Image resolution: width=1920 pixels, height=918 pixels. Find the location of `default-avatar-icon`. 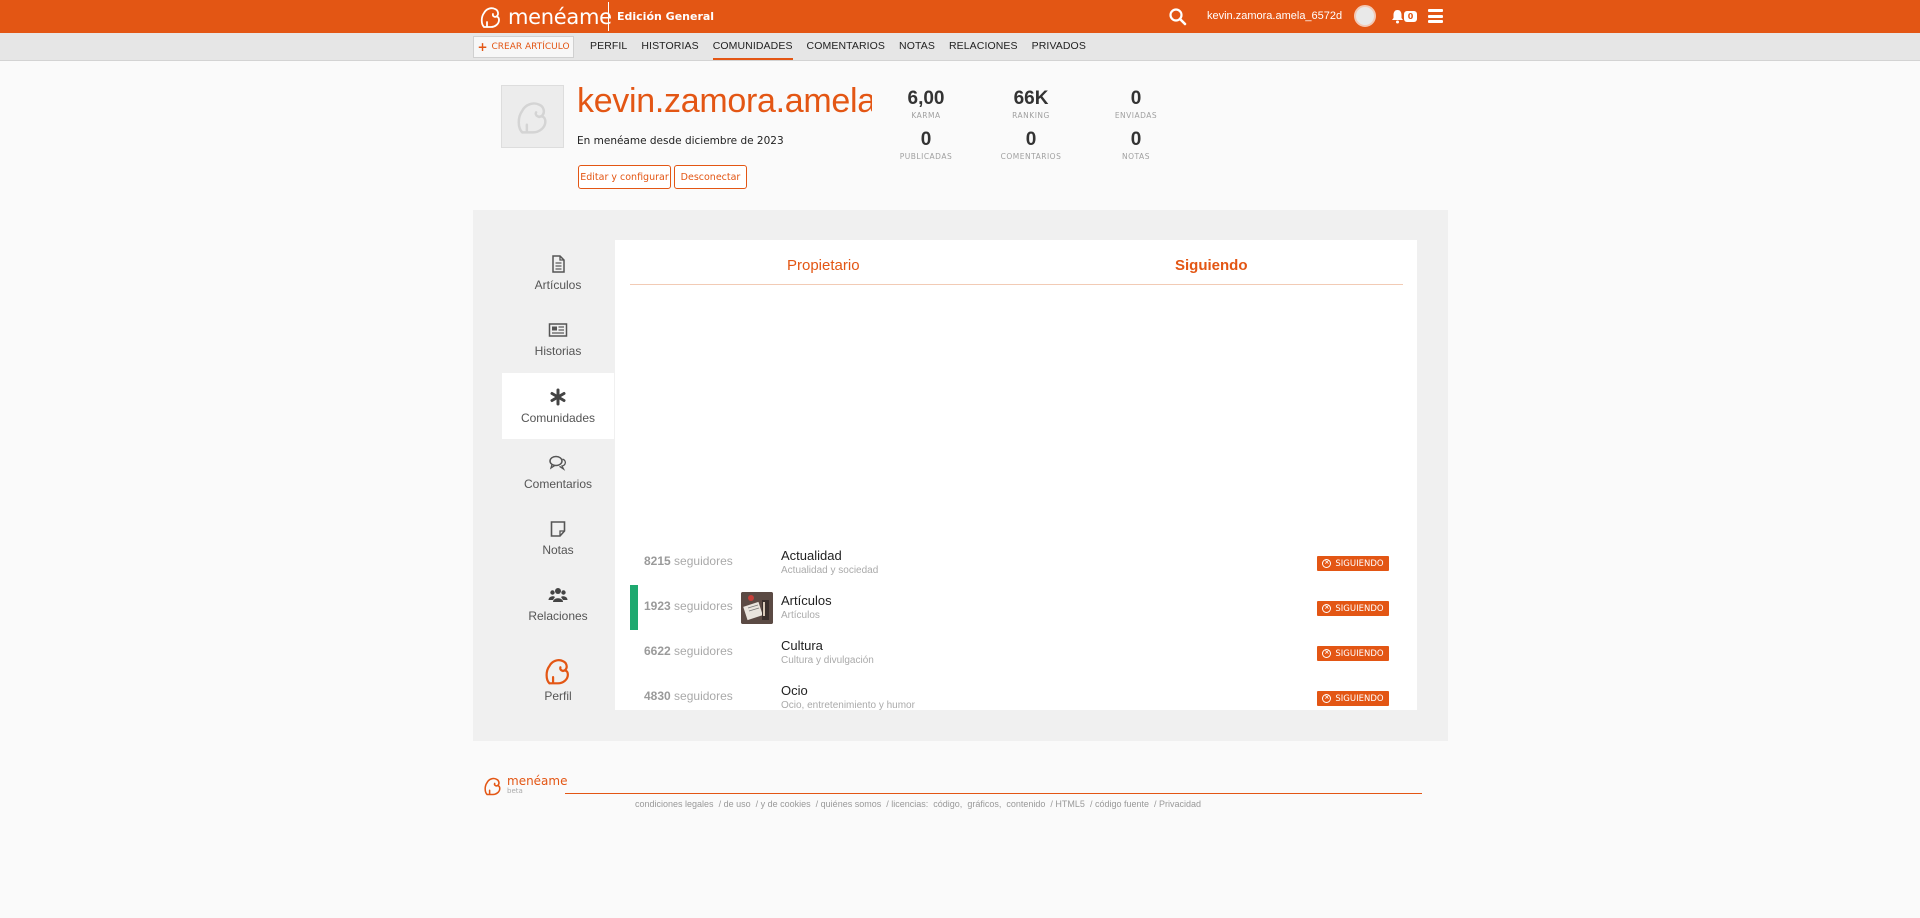

default-avatar-icon is located at coordinates (532, 117).